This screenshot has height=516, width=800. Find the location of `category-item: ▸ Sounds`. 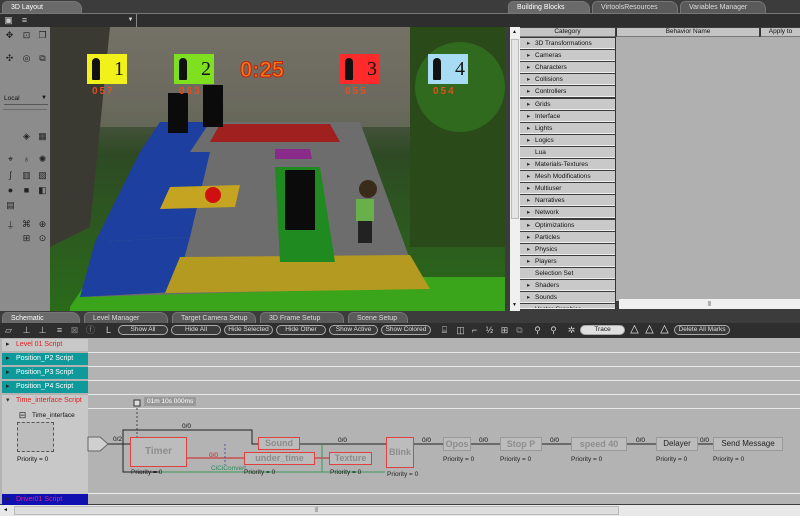

category-item: ▸ Sounds is located at coordinates (567, 298).